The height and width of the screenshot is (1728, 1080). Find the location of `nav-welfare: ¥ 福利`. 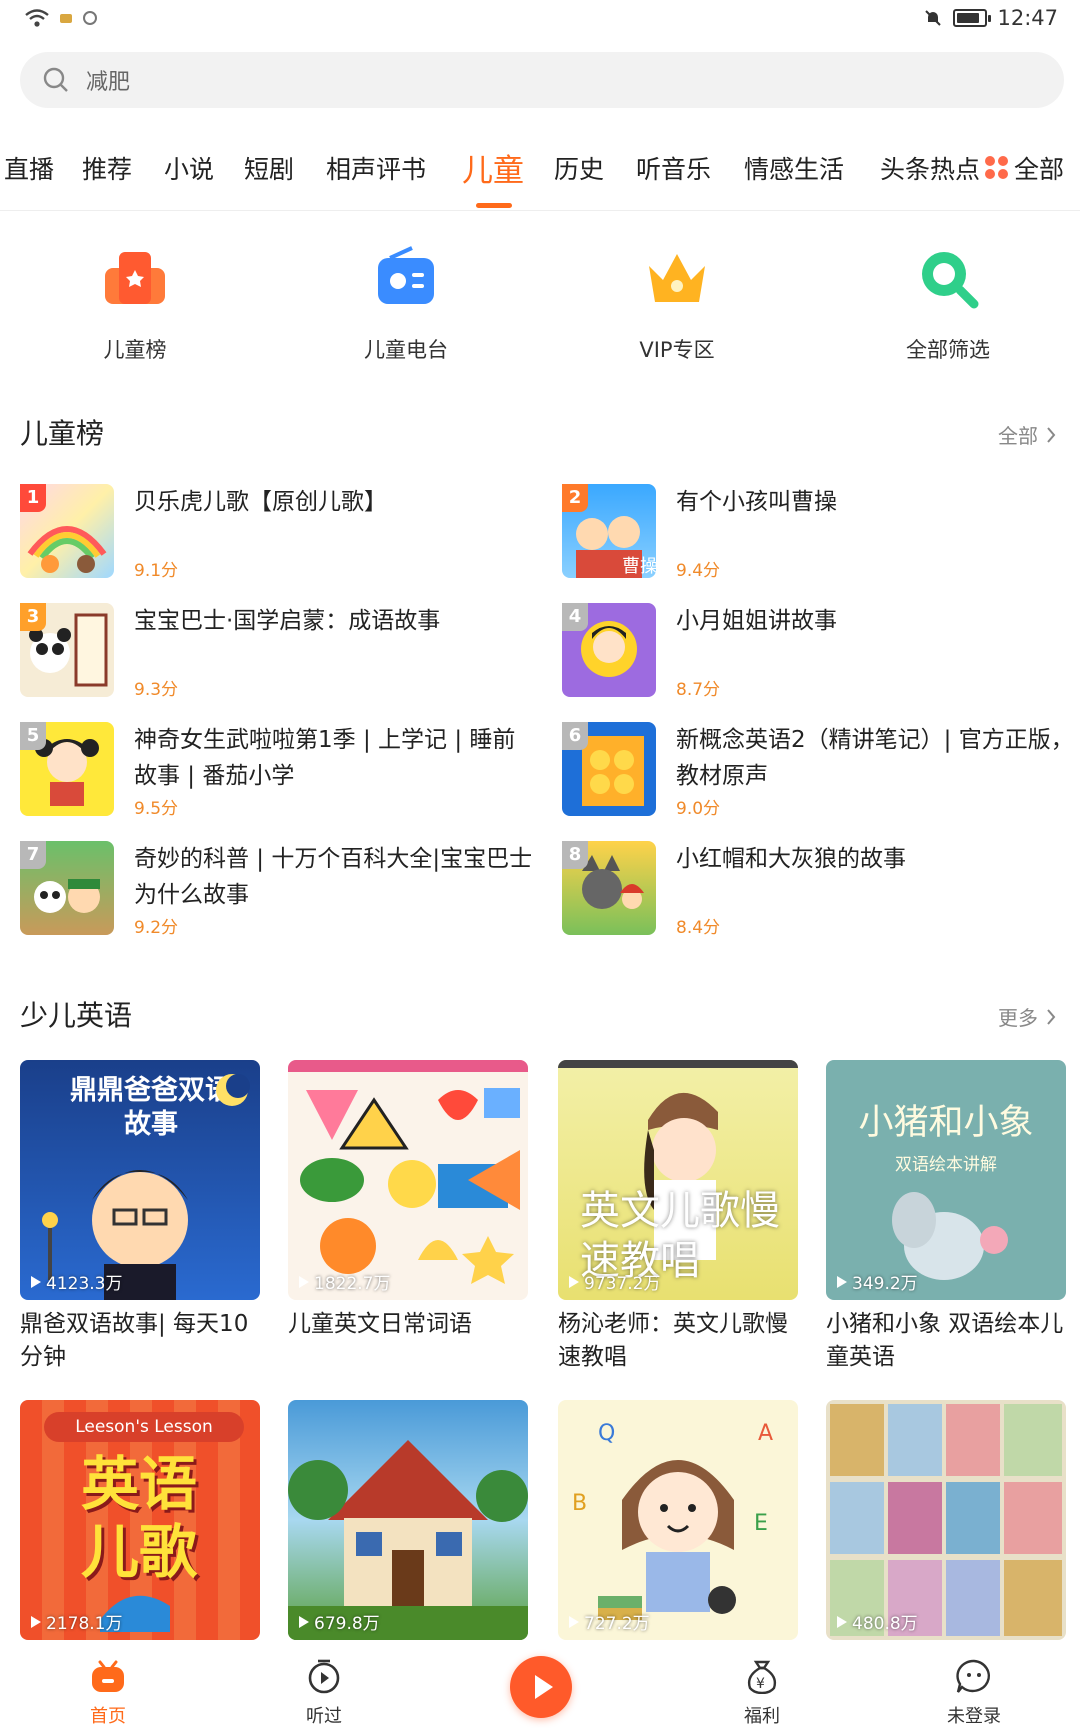

nav-welfare: ¥ 福利 is located at coordinates (762, 1693).